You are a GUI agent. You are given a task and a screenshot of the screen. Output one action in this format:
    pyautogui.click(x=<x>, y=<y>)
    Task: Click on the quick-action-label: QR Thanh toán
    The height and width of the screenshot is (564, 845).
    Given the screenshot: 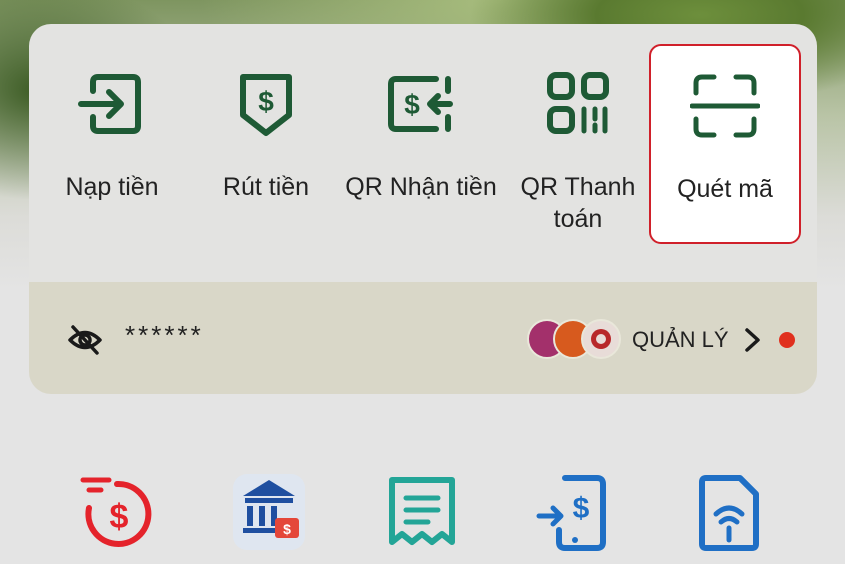 What is the action you would take?
    pyautogui.click(x=578, y=203)
    